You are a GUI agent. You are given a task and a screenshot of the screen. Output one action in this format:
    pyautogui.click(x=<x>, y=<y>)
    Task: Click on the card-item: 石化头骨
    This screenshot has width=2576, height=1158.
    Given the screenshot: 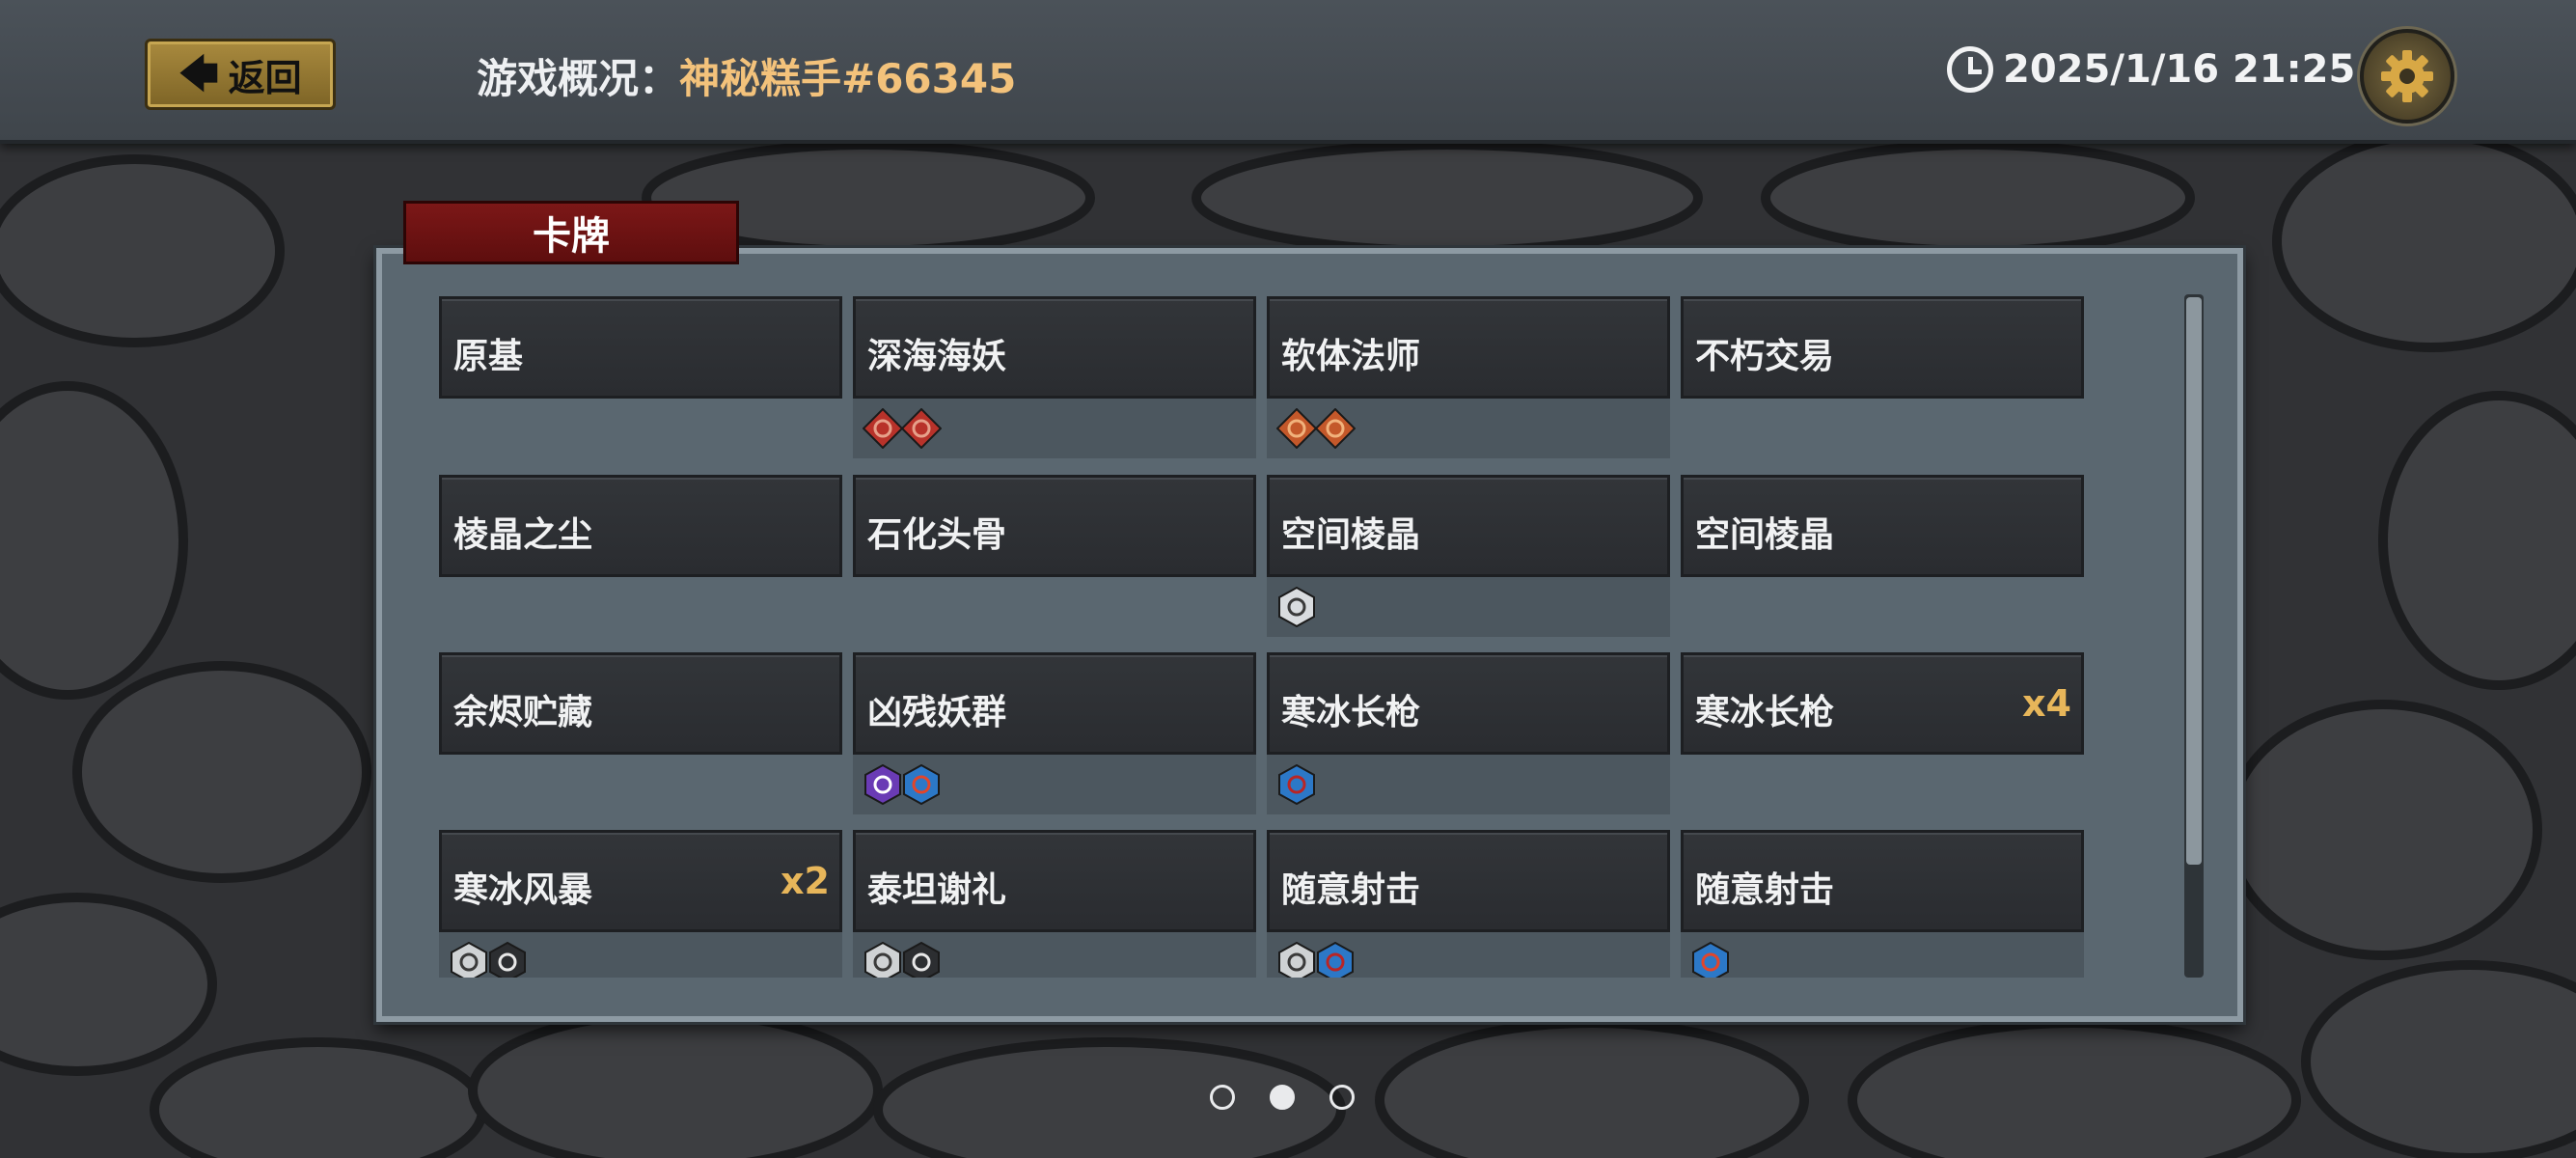 What is the action you would take?
    pyautogui.click(x=1055, y=555)
    